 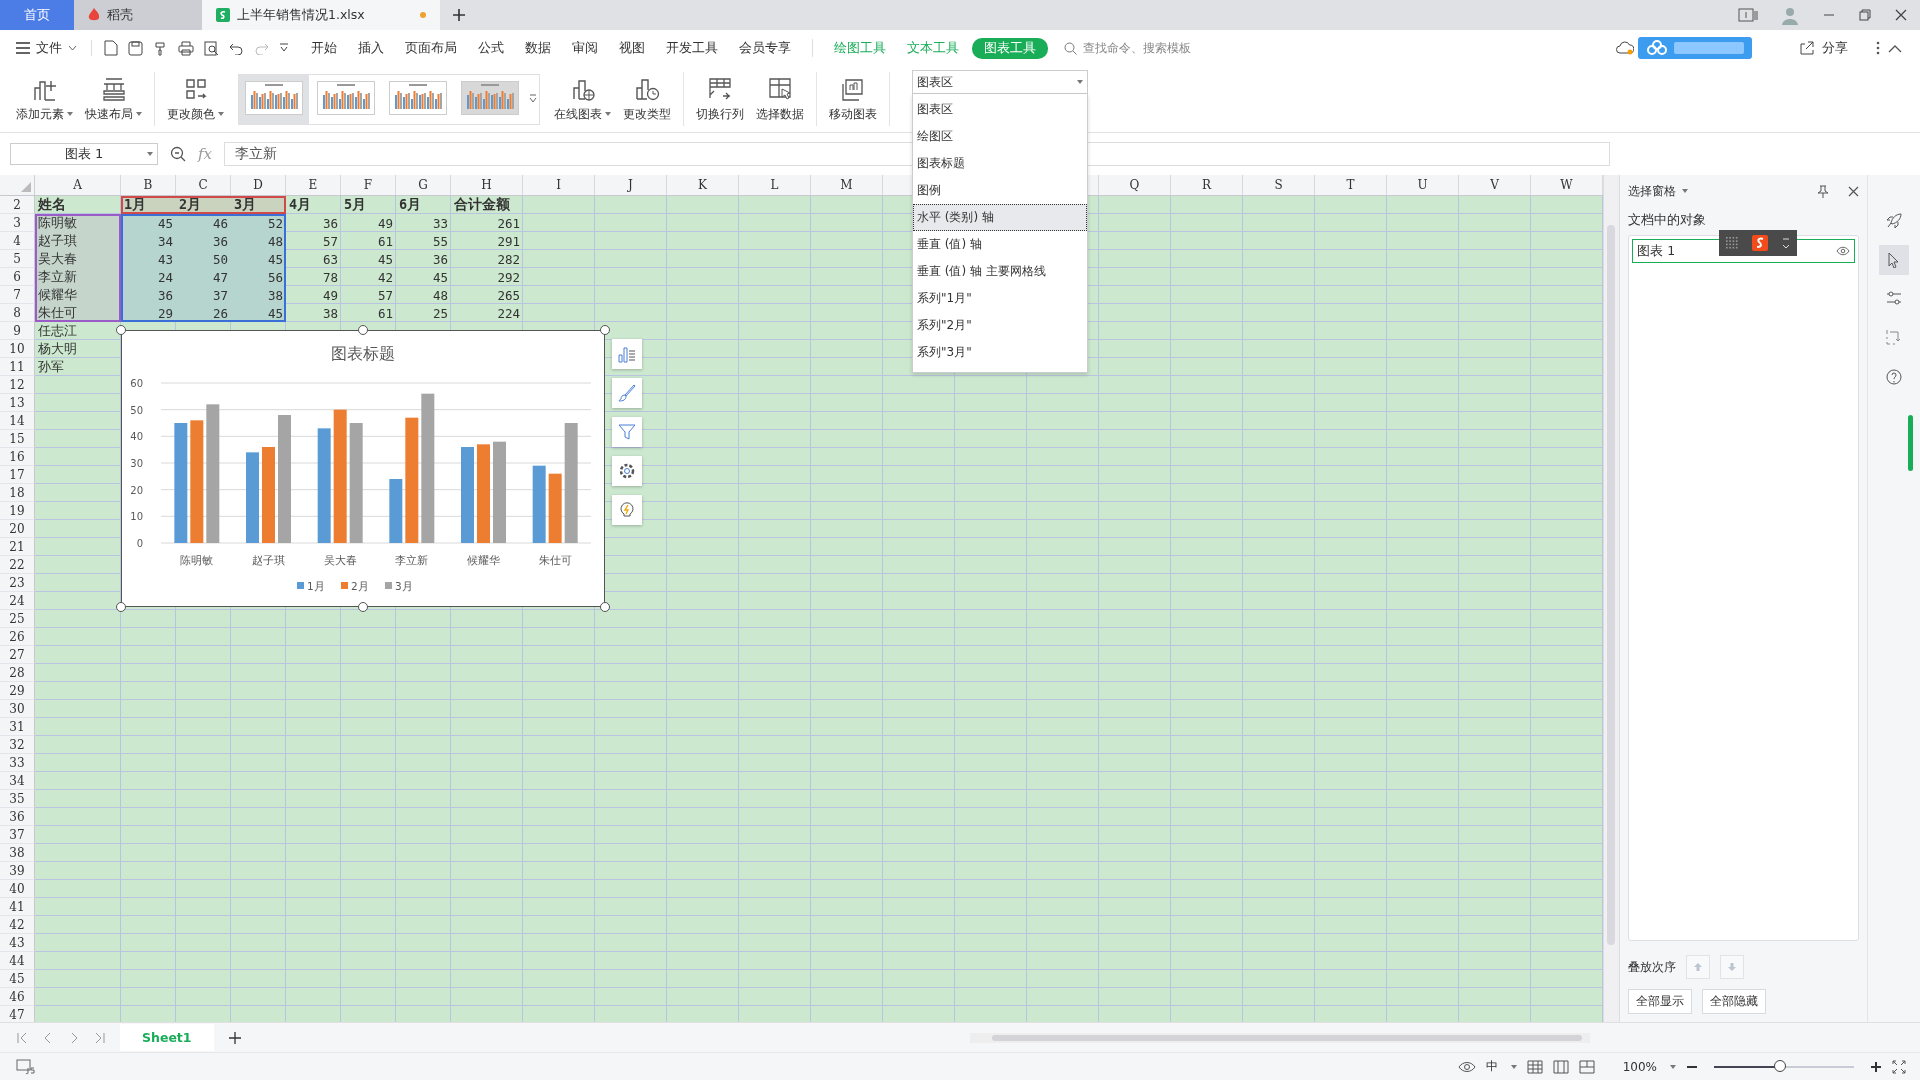 What do you see at coordinates (17, 1014) in the screenshot?
I see `row-header: 47` at bounding box center [17, 1014].